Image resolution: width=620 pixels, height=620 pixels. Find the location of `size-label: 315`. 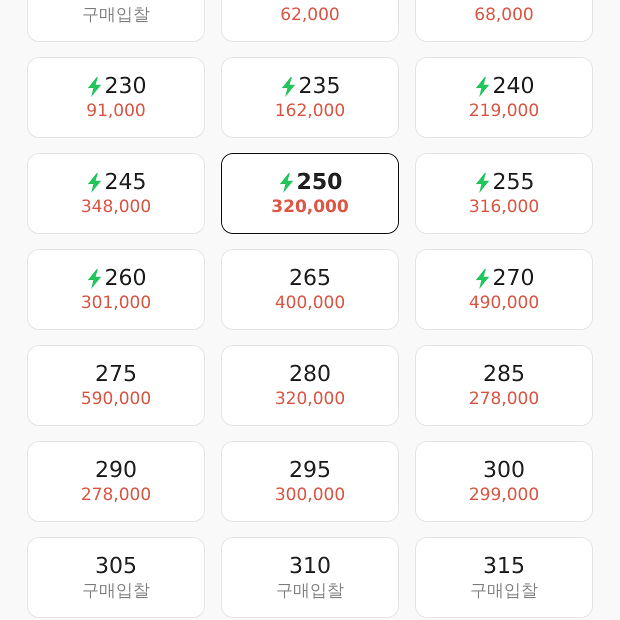

size-label: 315 is located at coordinates (504, 567).